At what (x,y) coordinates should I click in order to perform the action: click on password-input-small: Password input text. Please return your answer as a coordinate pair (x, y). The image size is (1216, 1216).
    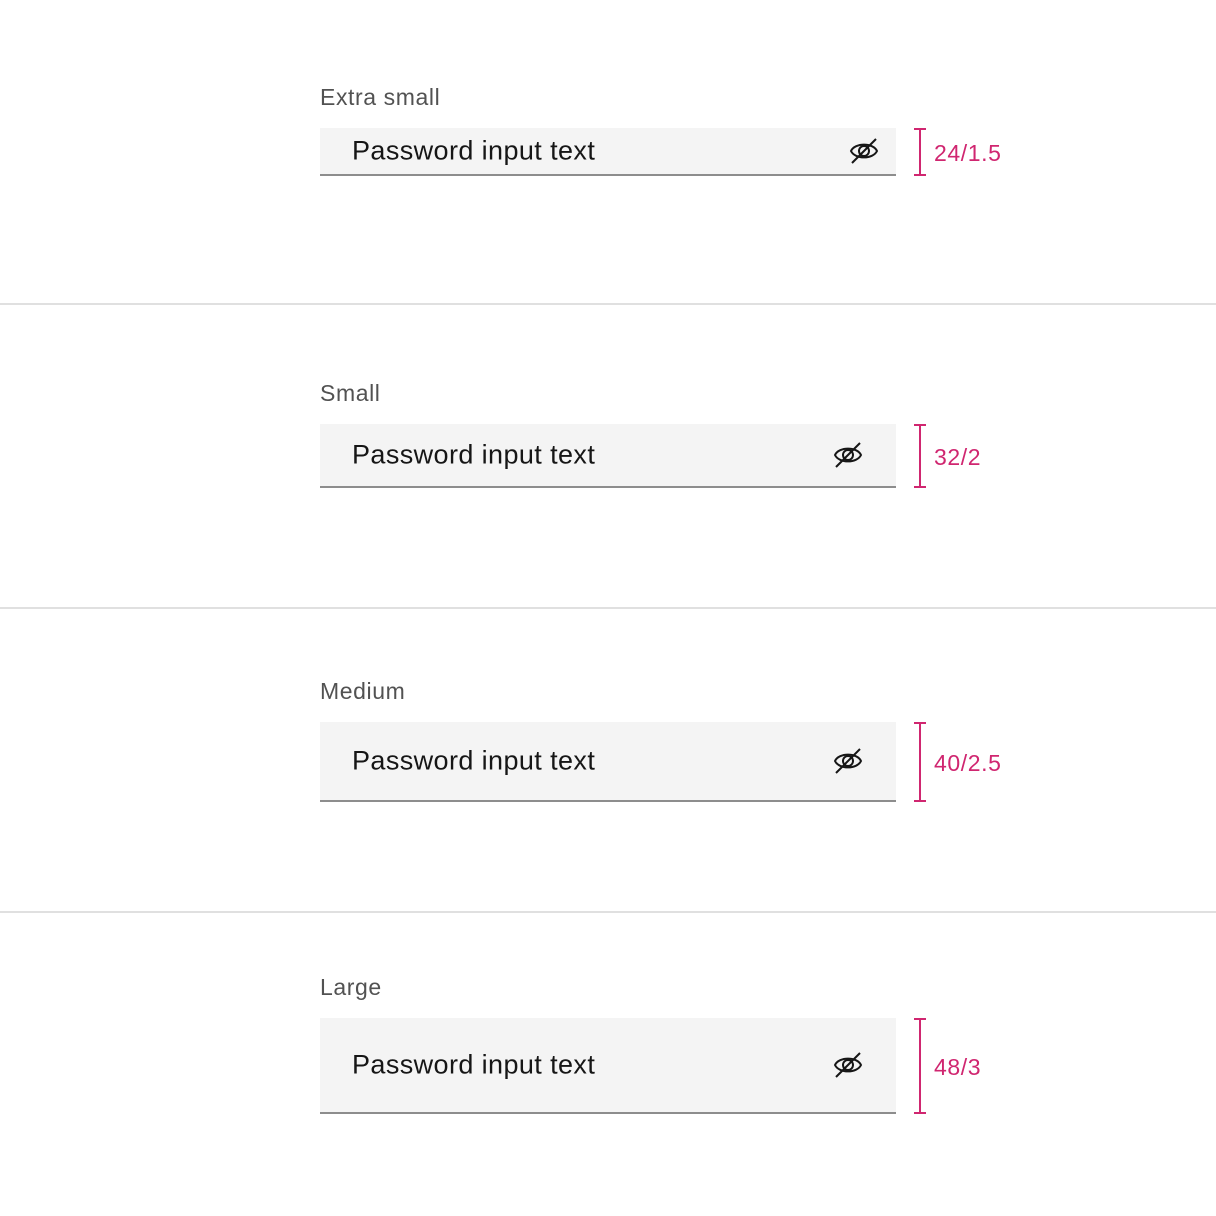
    Looking at the image, I should click on (608, 456).